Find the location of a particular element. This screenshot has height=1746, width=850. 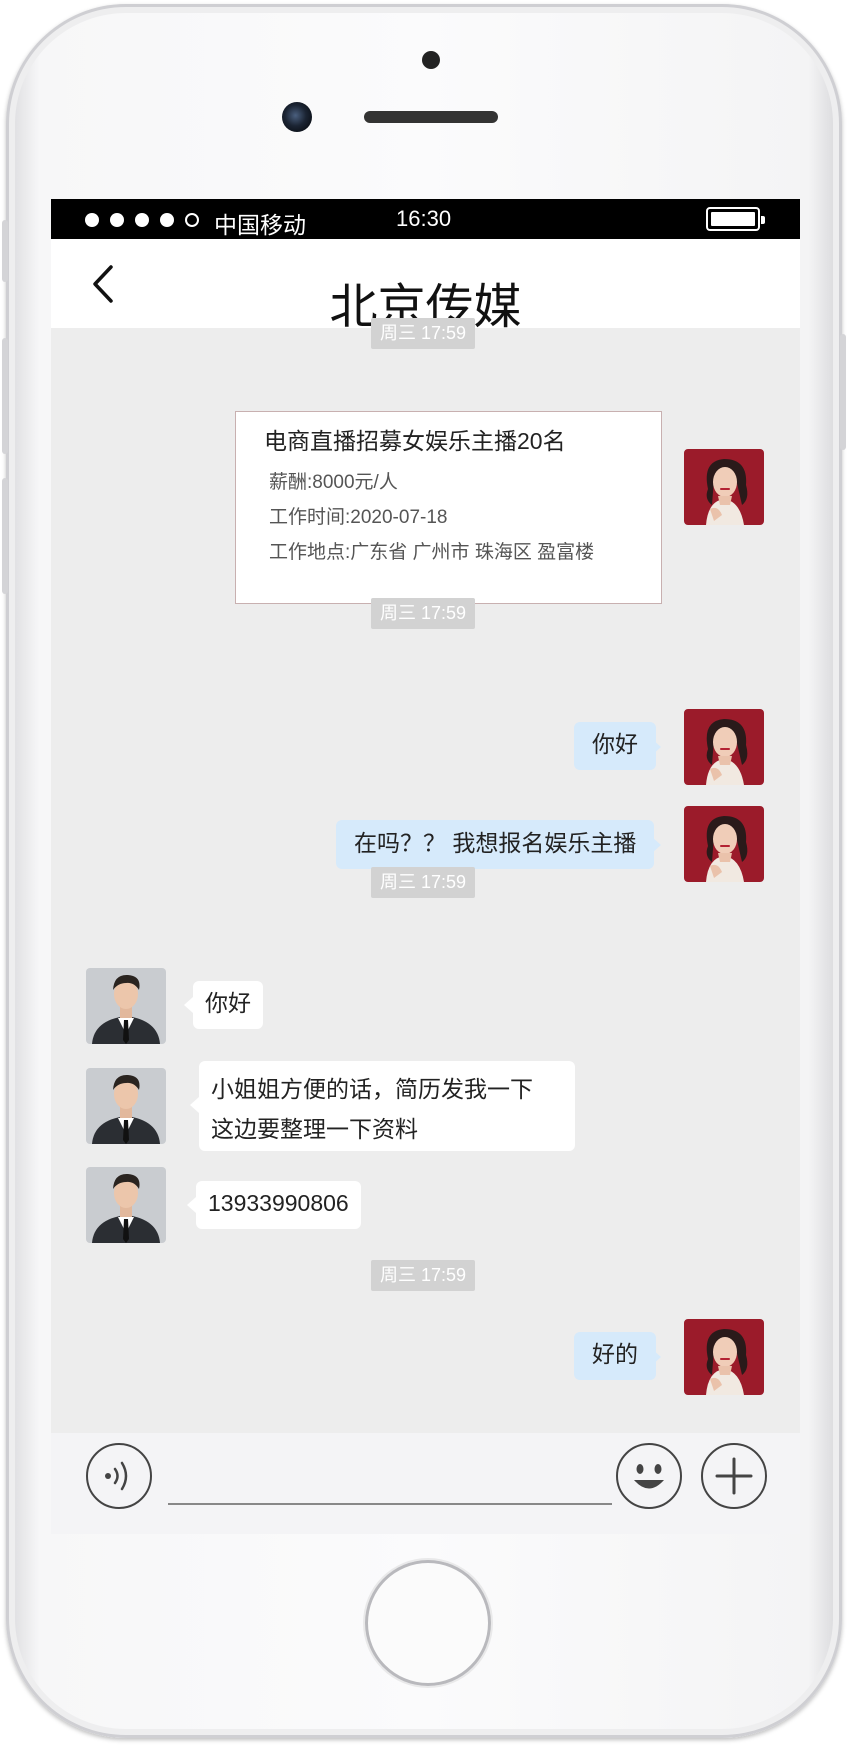

emoji-button is located at coordinates (649, 1476).